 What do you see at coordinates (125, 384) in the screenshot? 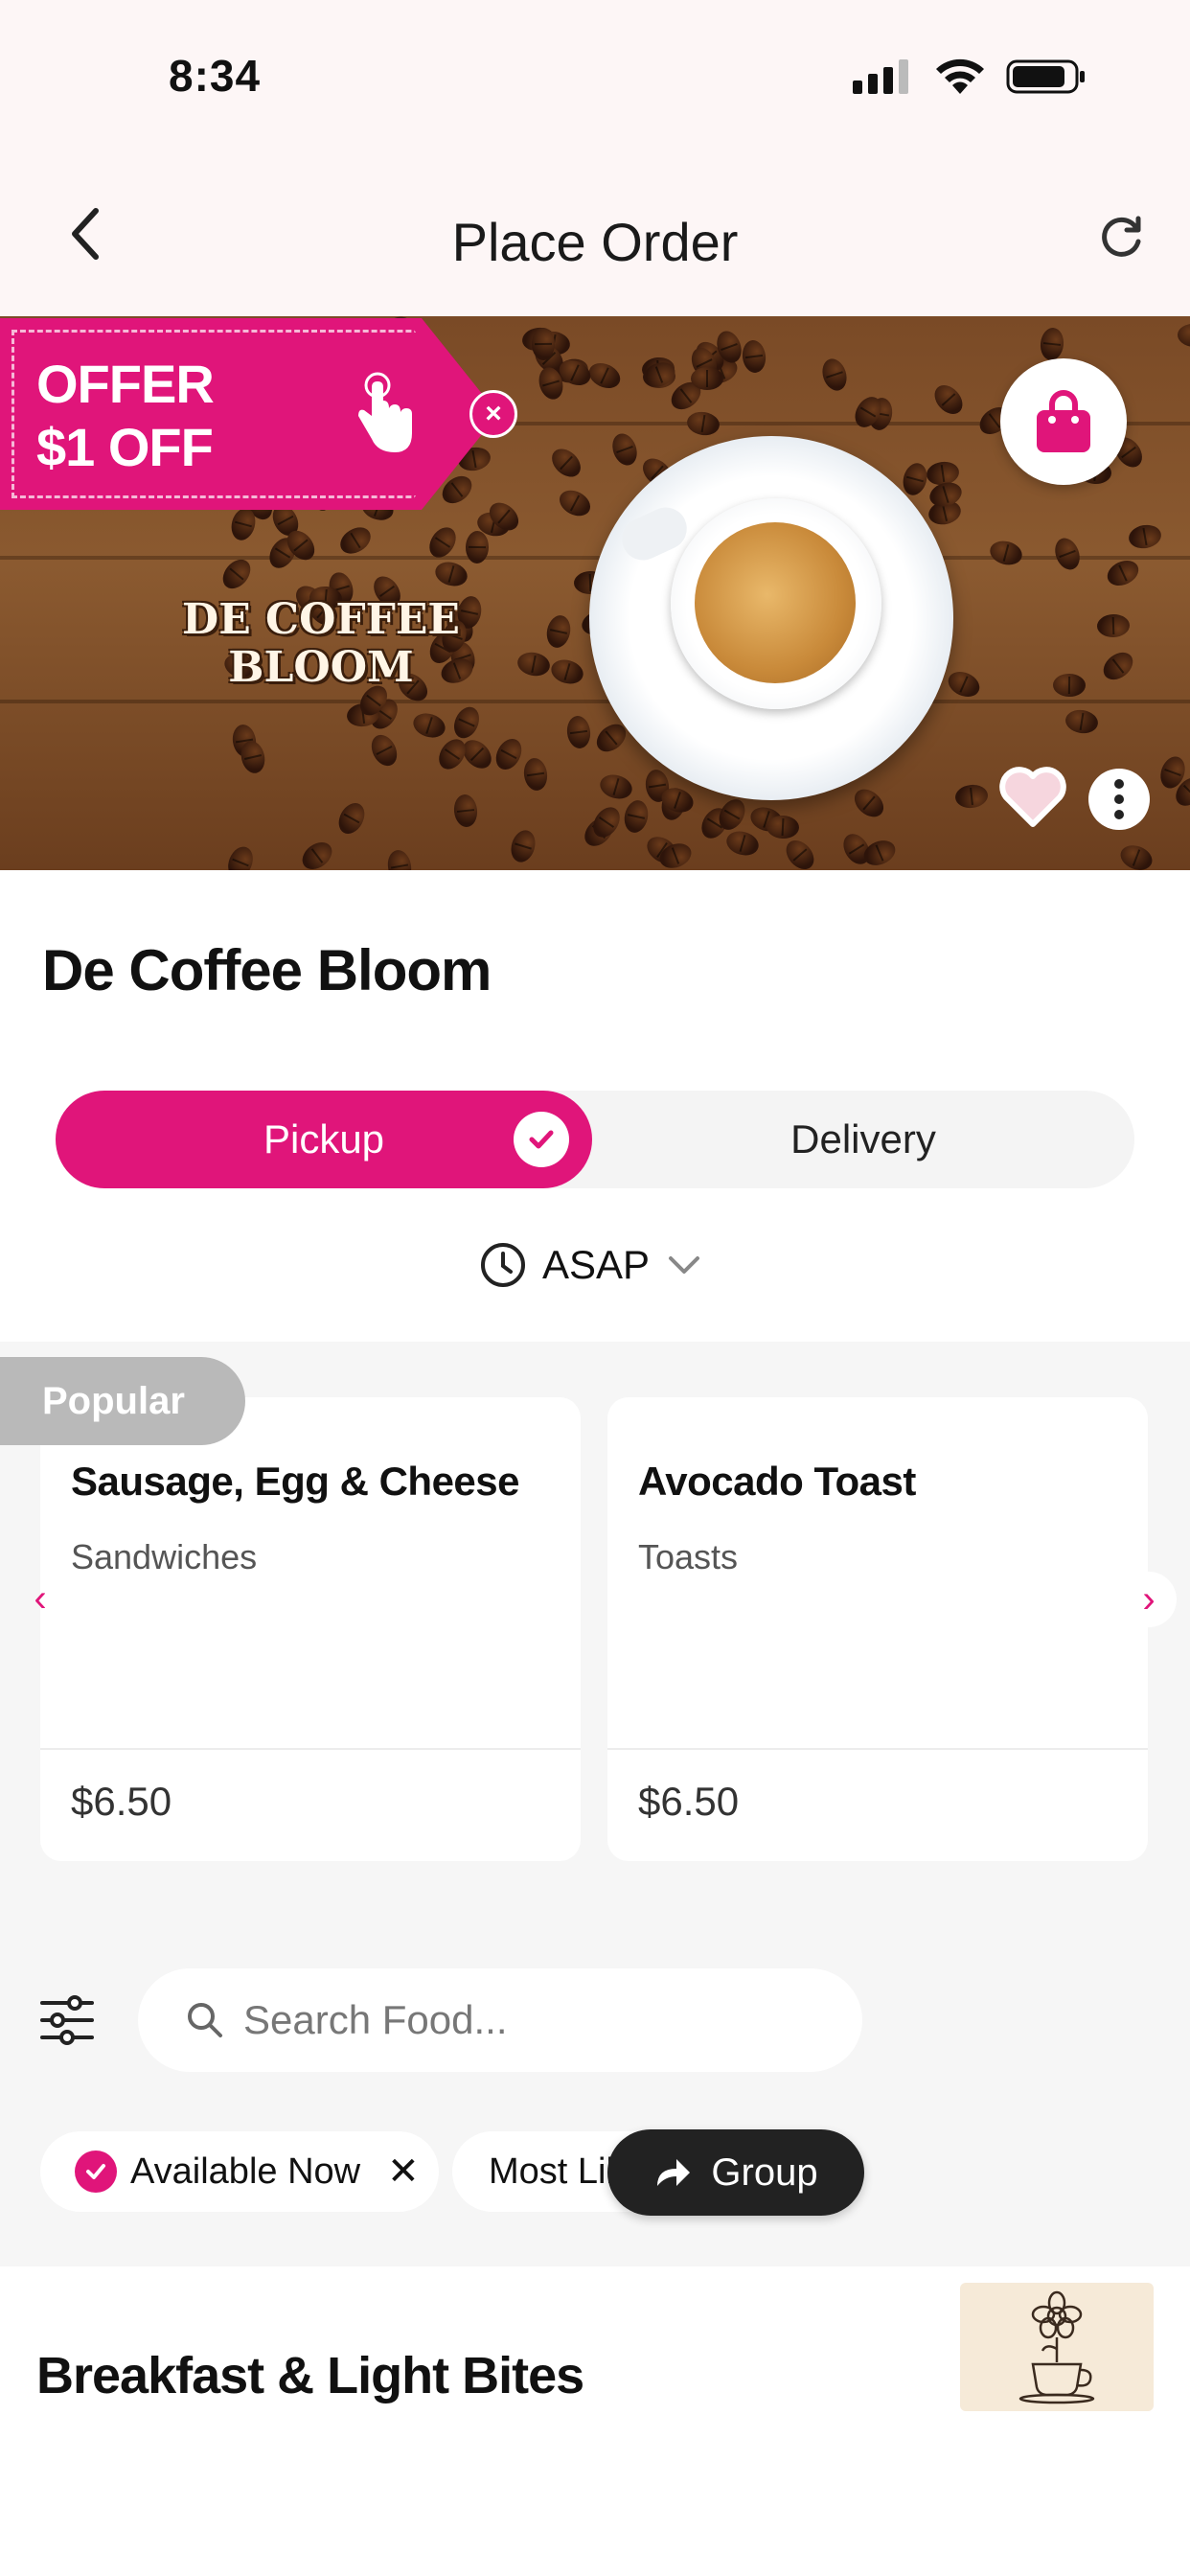
I see `offer-title: OFFER` at bounding box center [125, 384].